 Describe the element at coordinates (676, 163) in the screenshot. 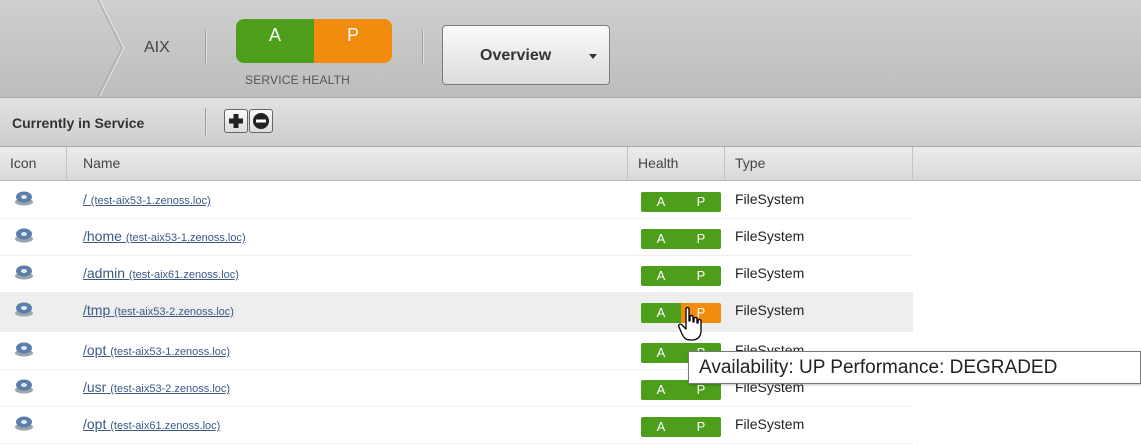

I see `column-header-health: Health` at that location.